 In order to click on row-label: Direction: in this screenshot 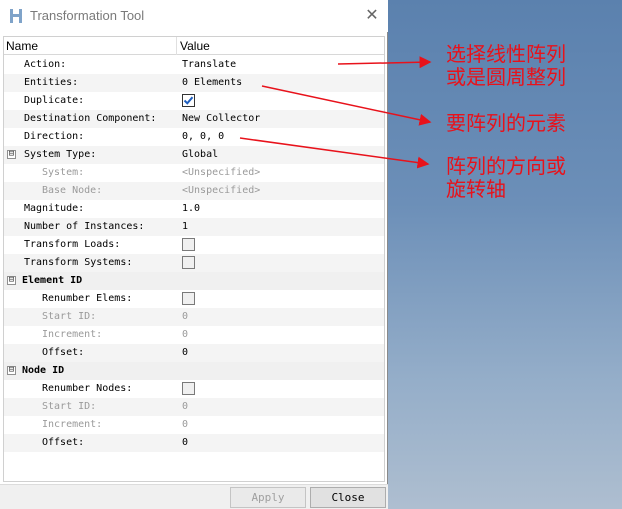, I will do `click(54, 136)`.